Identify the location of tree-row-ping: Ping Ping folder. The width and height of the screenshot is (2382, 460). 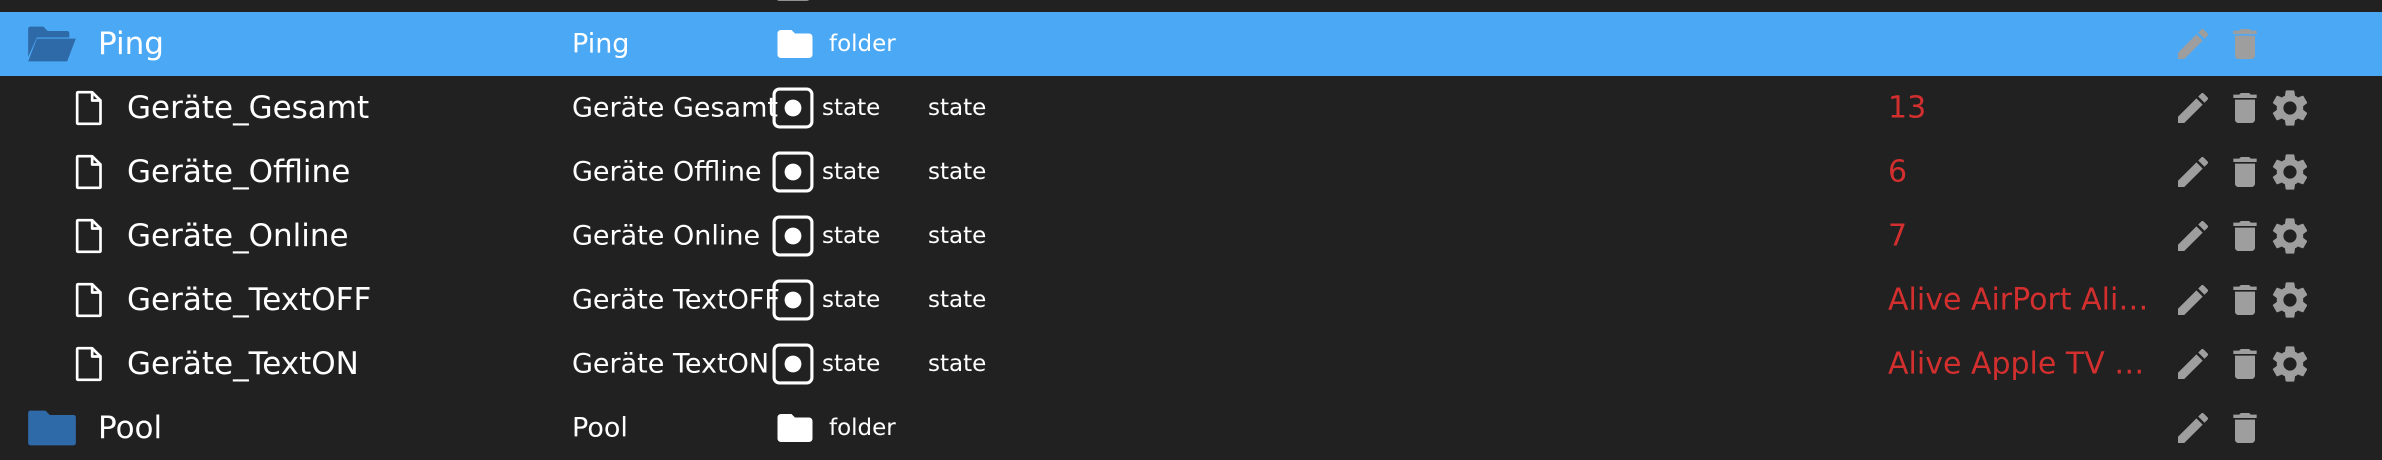
(1191, 44).